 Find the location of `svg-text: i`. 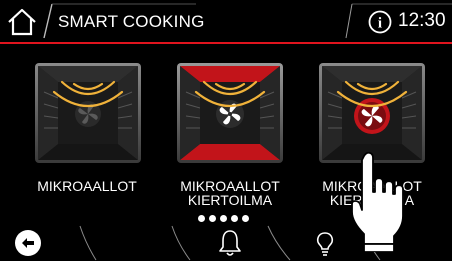

svg-text: i is located at coordinates (380, 24).